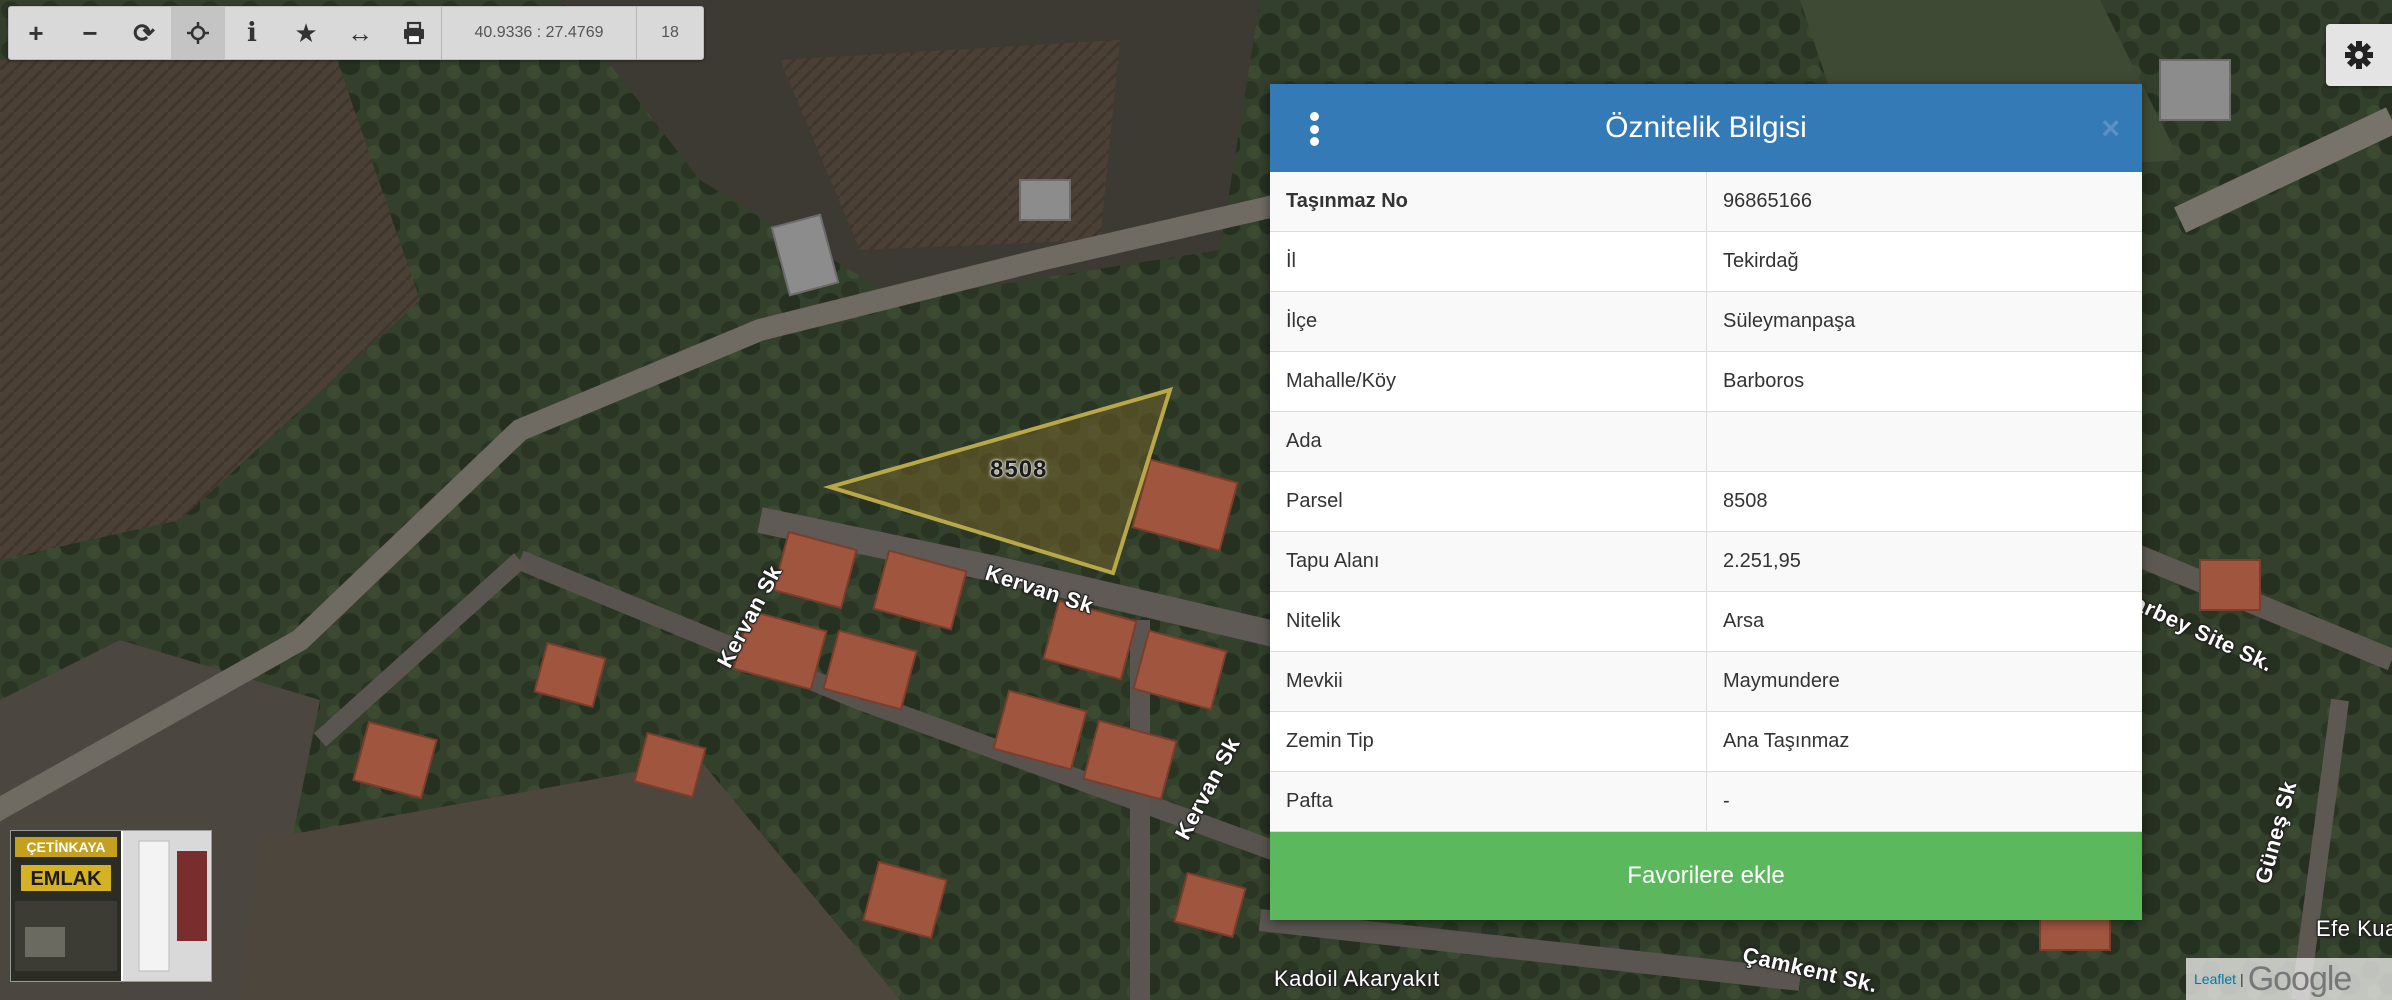 Image resolution: width=2392 pixels, height=1000 pixels. I want to click on attribute-value, so click(1924, 441).